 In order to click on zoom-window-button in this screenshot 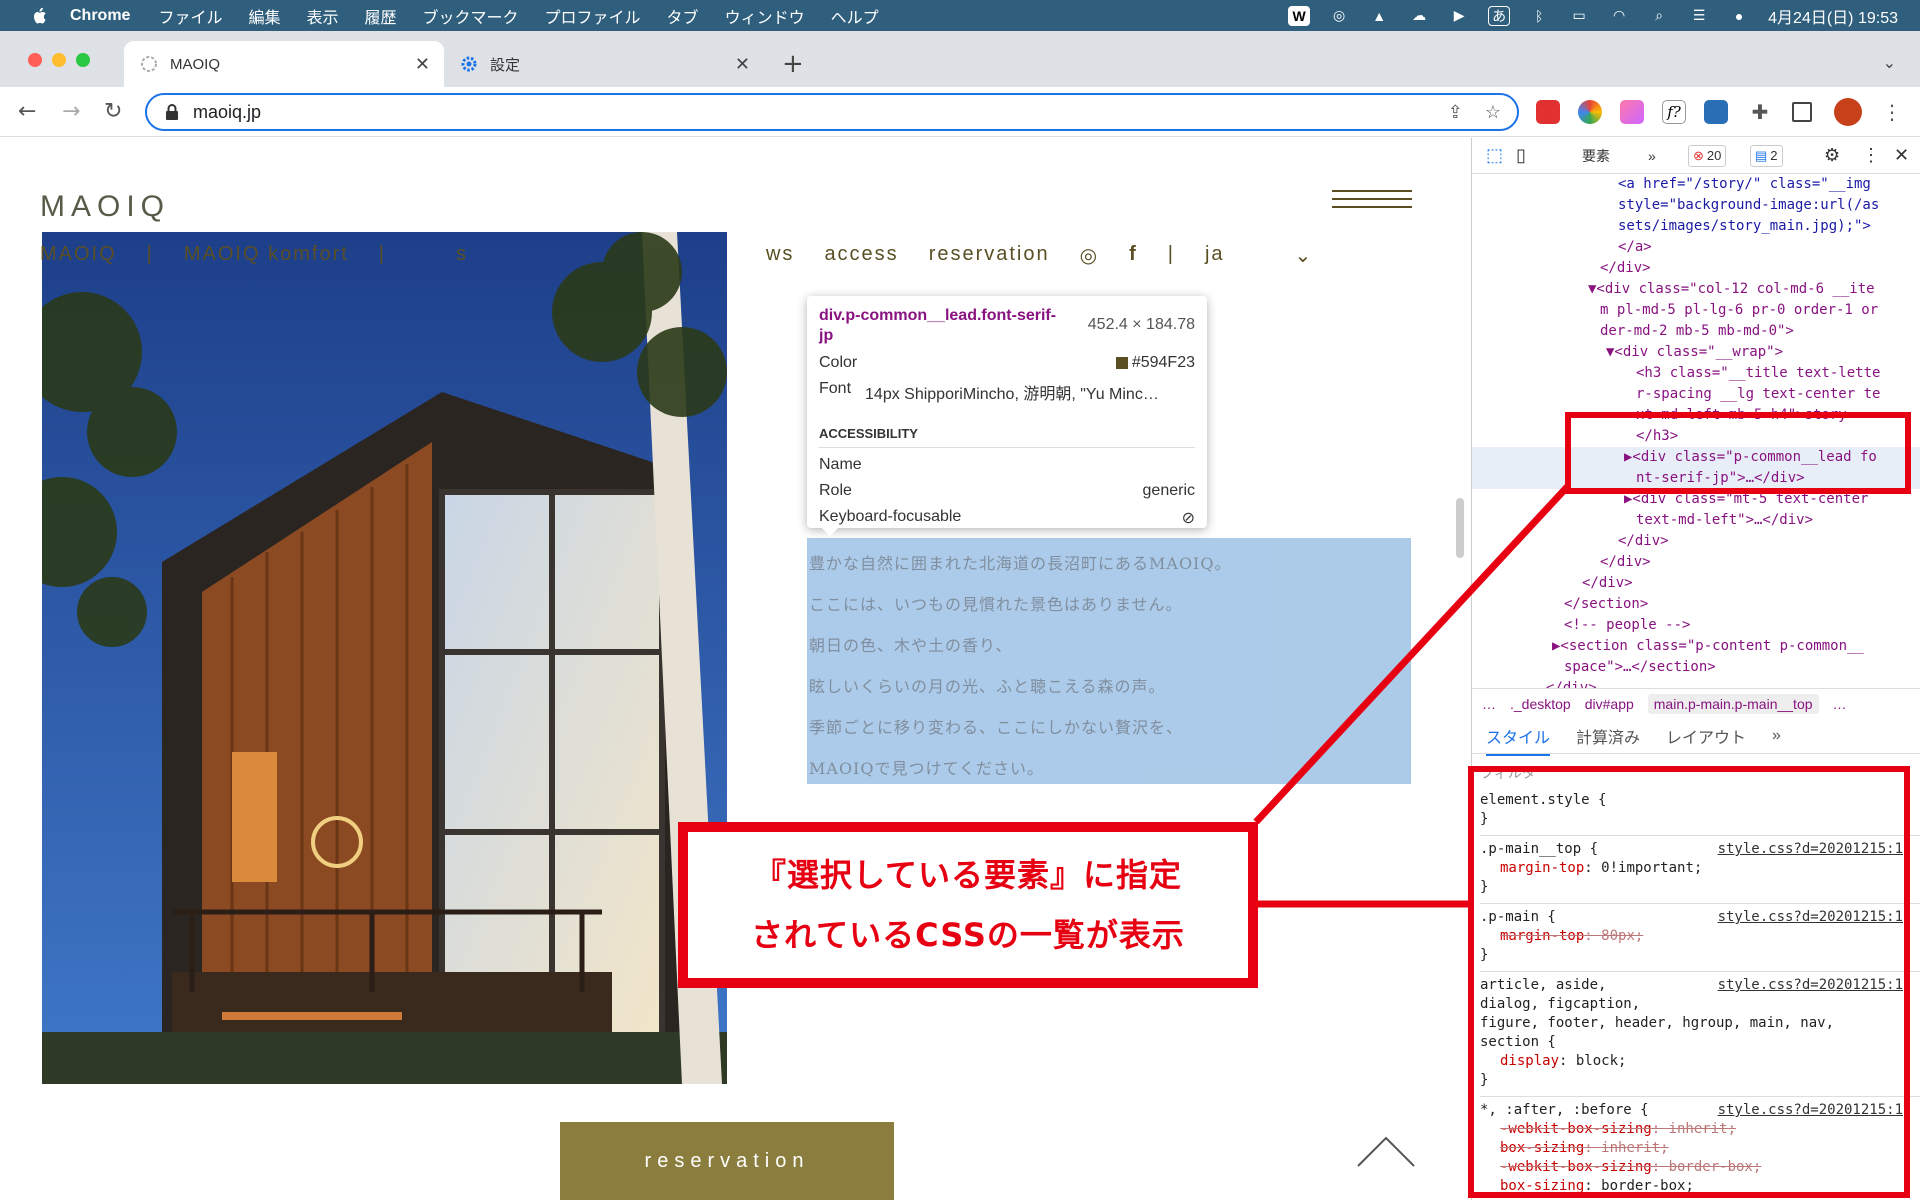, I will do `click(83, 60)`.